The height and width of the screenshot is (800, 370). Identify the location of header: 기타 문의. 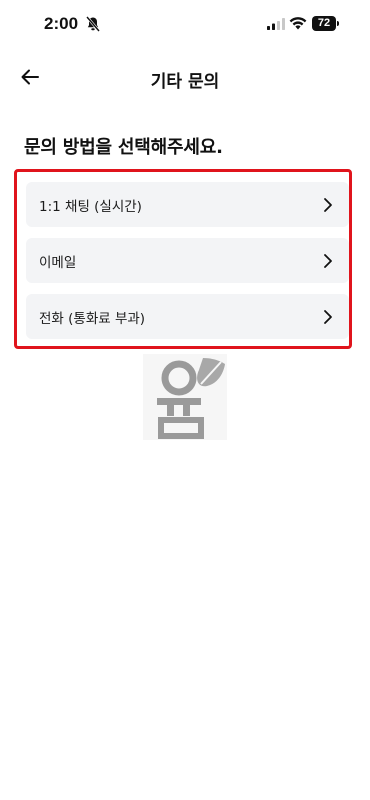
(185, 77).